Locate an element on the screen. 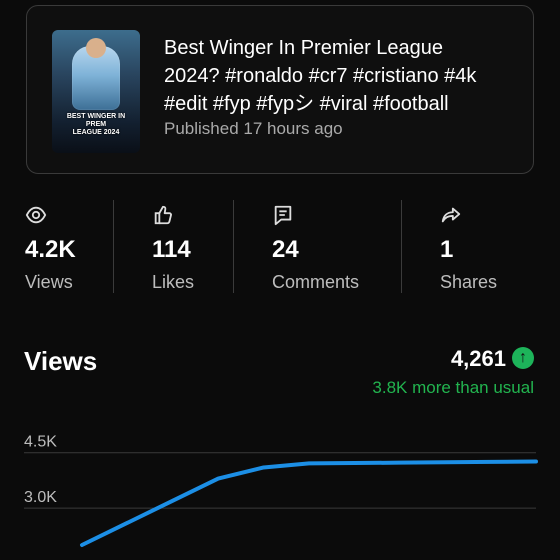 This screenshot has height=560, width=560. stat-views-label: Views is located at coordinates (49, 282).